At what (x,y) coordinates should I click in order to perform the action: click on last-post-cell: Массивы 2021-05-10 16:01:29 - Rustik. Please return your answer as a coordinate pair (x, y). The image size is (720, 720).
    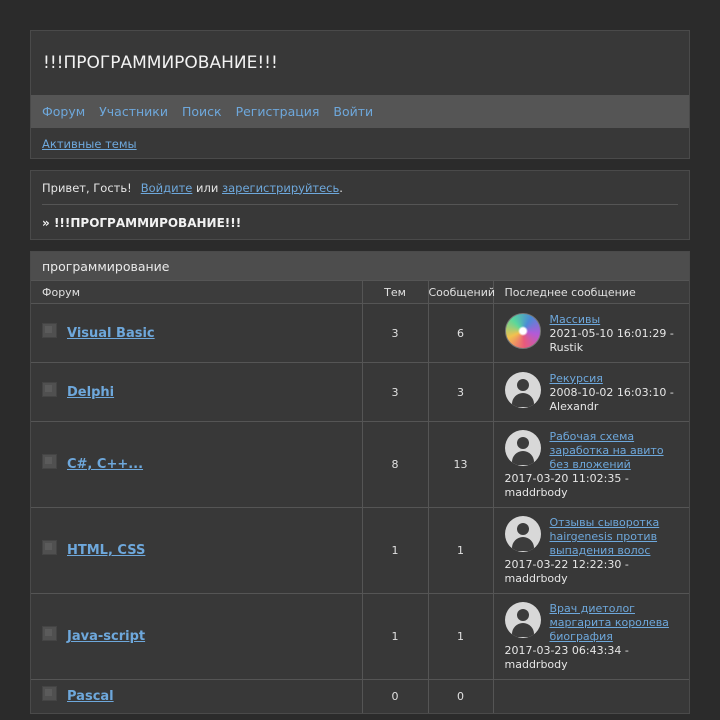
    Looking at the image, I should click on (591, 333).